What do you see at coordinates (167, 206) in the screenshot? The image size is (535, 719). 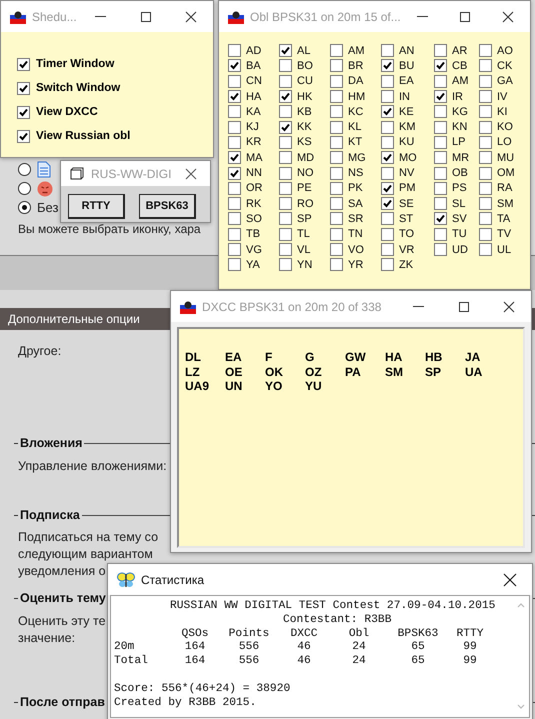 I see `mode-button: BPSK63` at bounding box center [167, 206].